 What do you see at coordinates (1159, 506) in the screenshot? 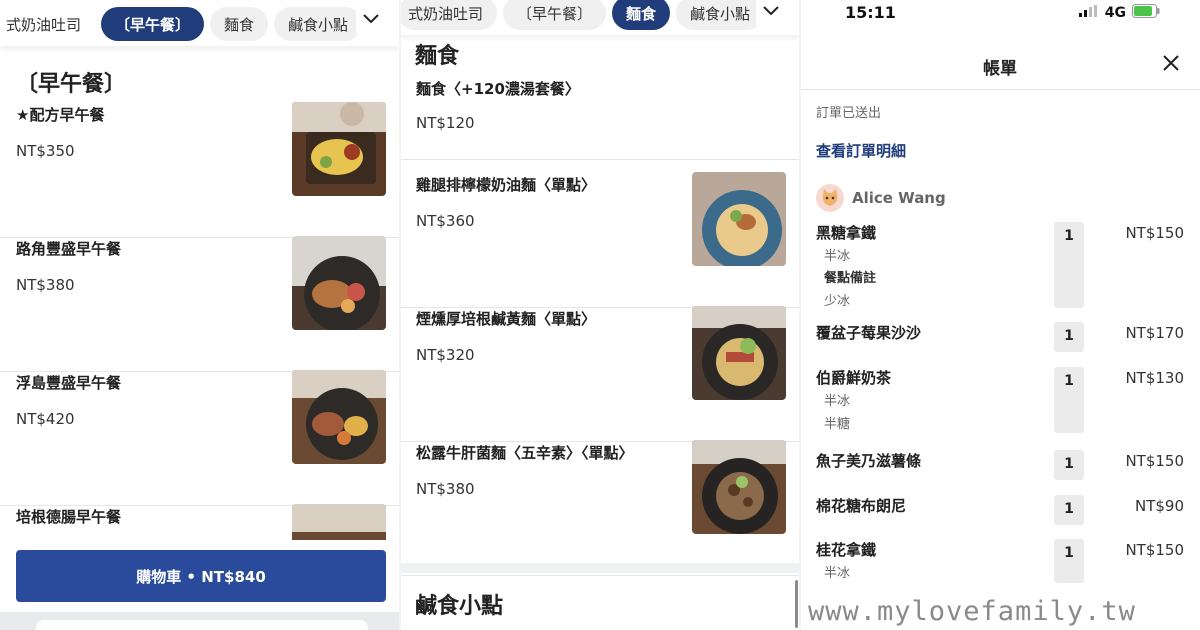
I see `line-price: NT$90` at bounding box center [1159, 506].